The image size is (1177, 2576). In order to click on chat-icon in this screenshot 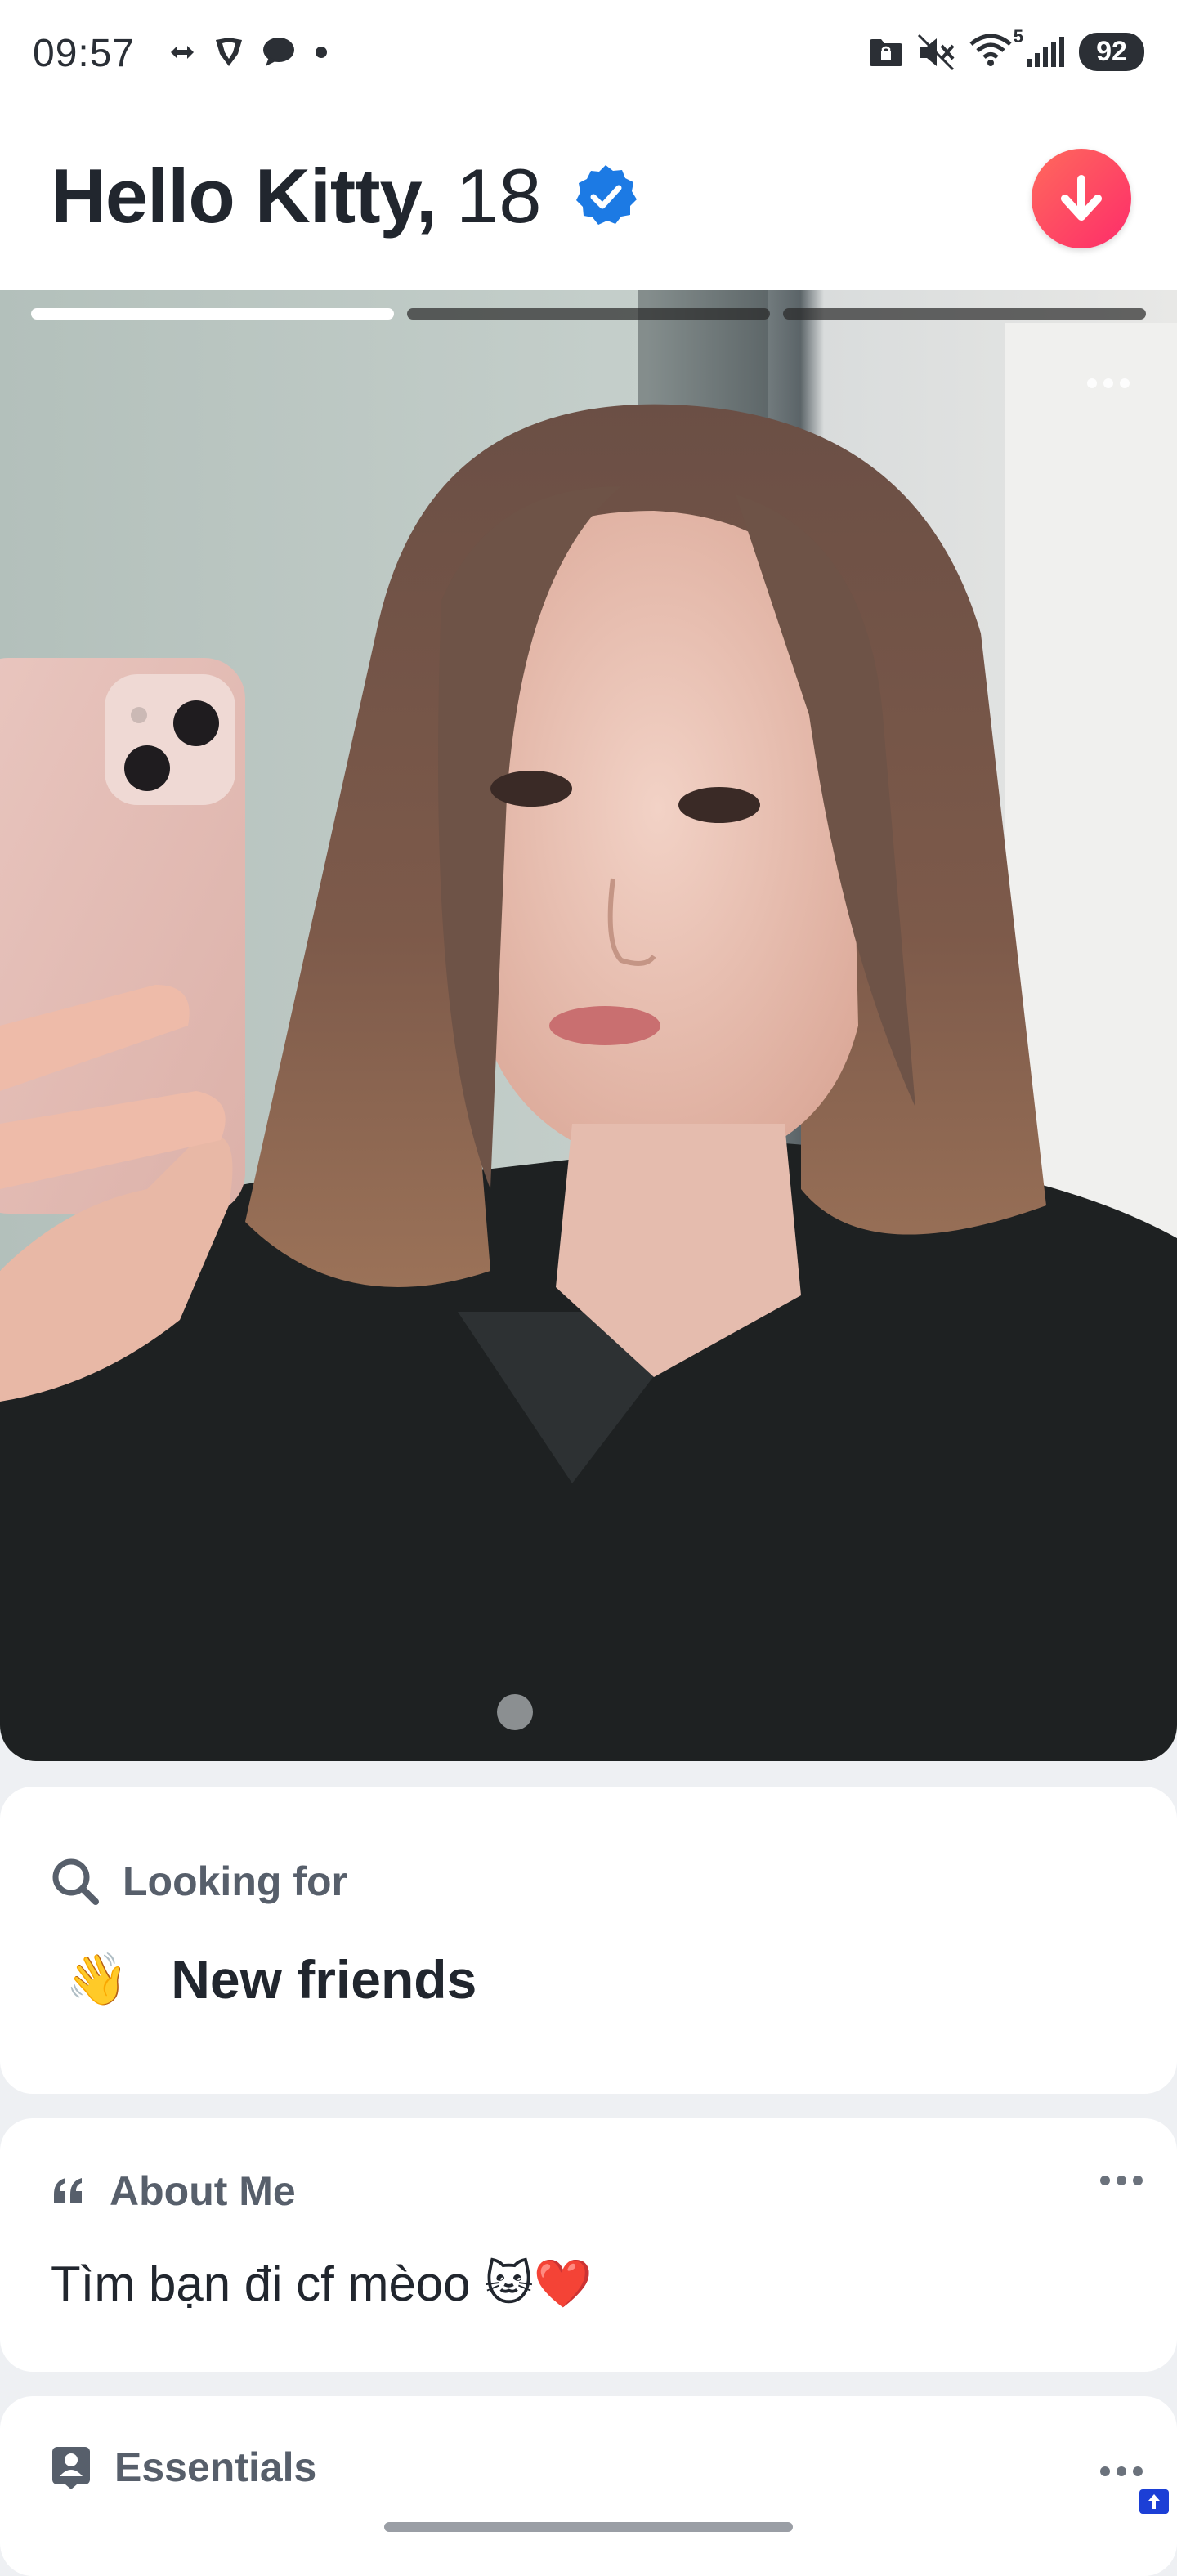, I will do `click(278, 52)`.